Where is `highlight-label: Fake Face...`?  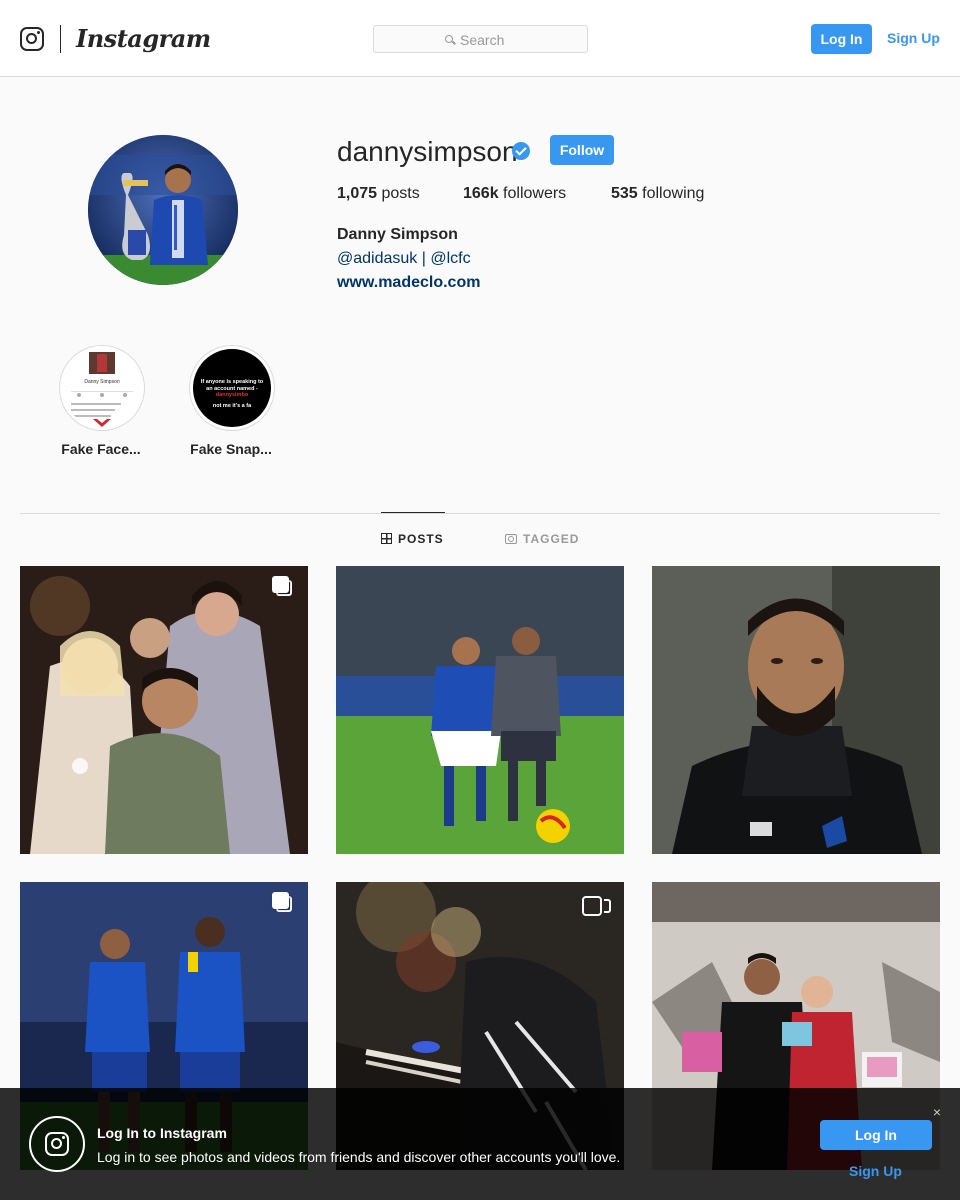
highlight-label: Fake Face... is located at coordinates (101, 449).